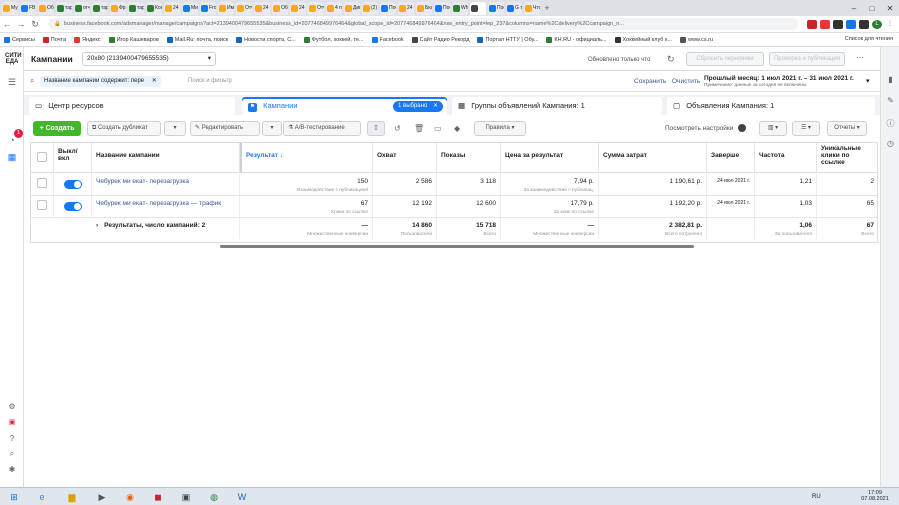 This screenshot has width=899, height=505. I want to click on campaigns-grid-icon: ▦, so click(12, 158).